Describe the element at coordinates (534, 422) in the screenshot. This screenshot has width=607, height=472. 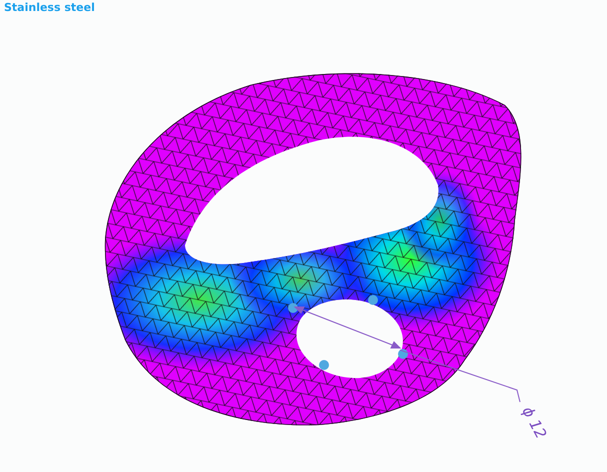
I see `dimension-label: ϕ 12` at that location.